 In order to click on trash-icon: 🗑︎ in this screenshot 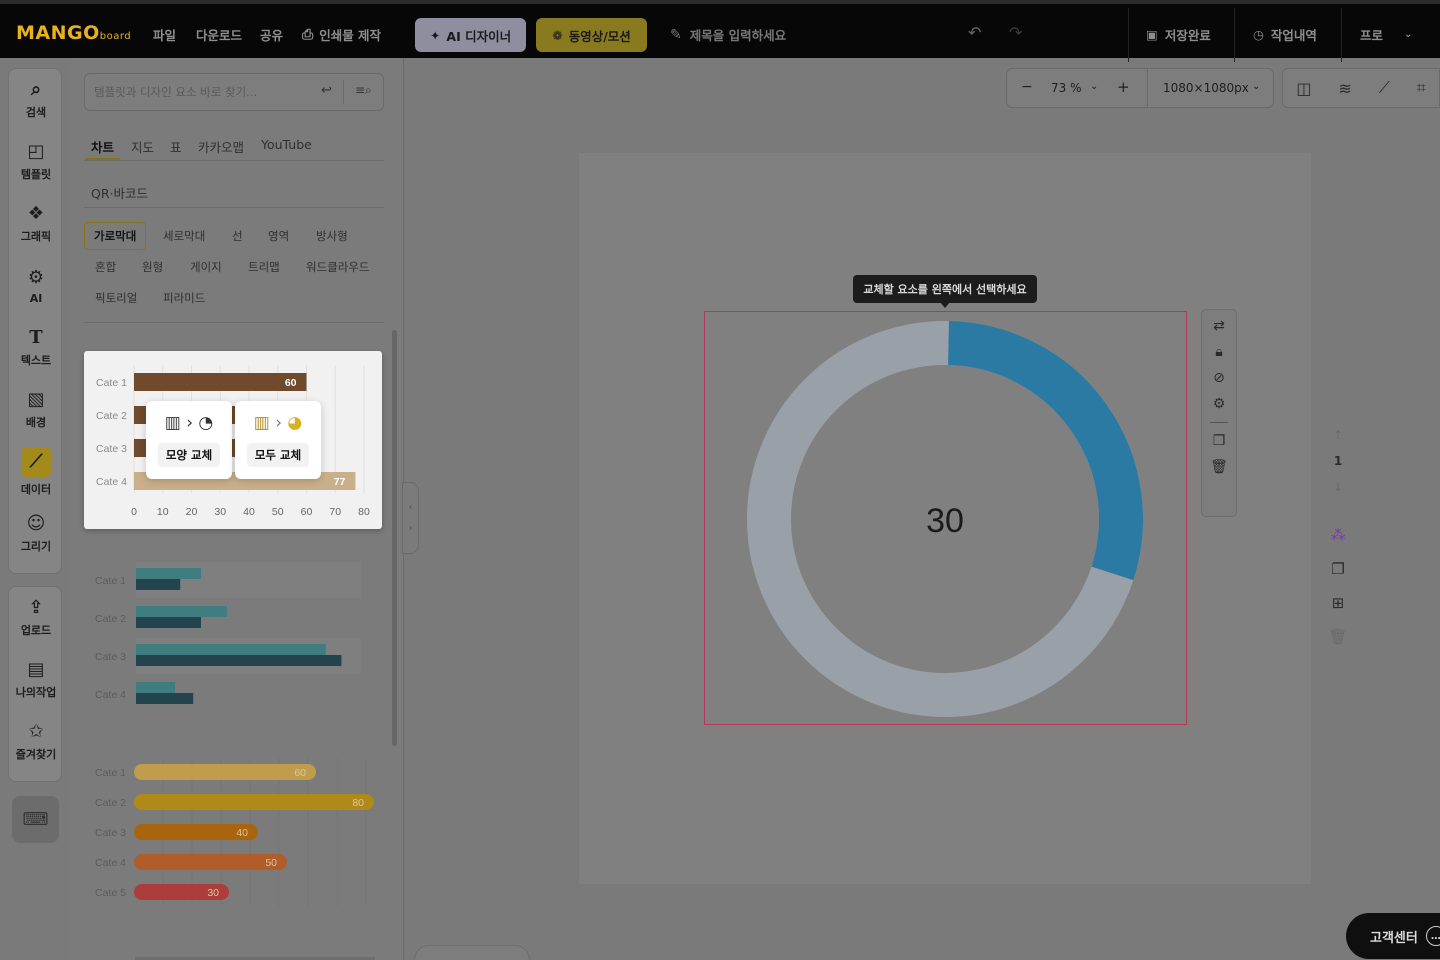, I will do `click(1219, 467)`.